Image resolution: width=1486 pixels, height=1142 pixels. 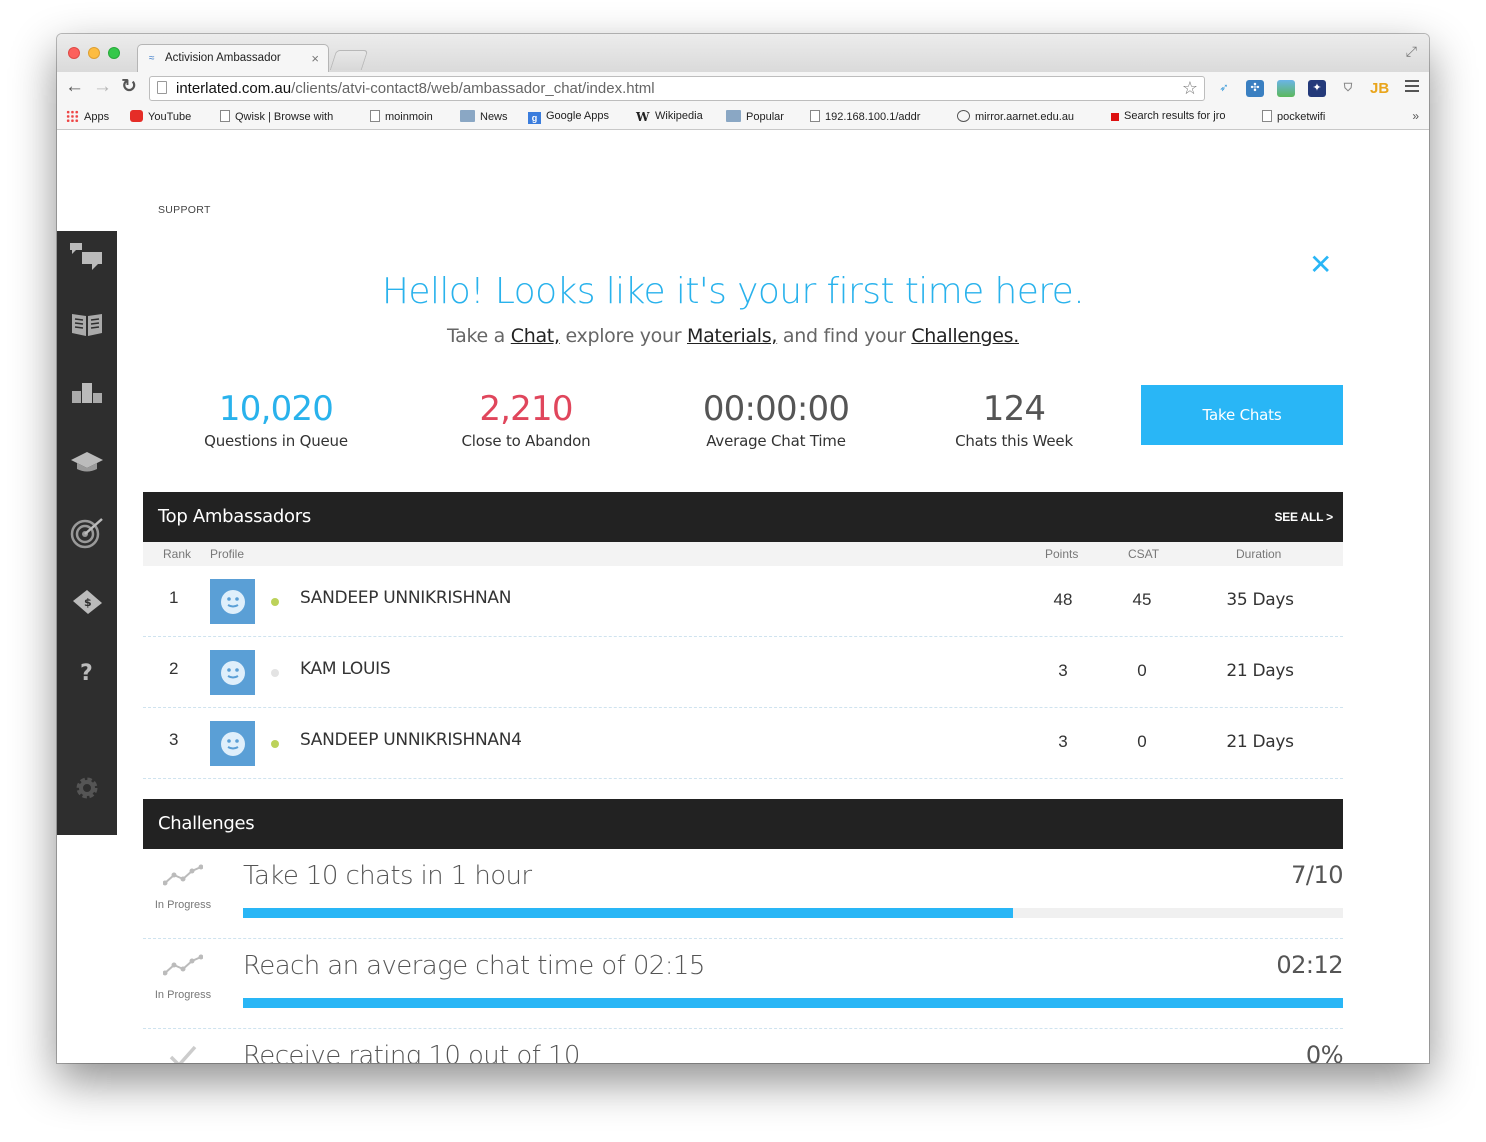 I want to click on target-icon, so click(x=86, y=533).